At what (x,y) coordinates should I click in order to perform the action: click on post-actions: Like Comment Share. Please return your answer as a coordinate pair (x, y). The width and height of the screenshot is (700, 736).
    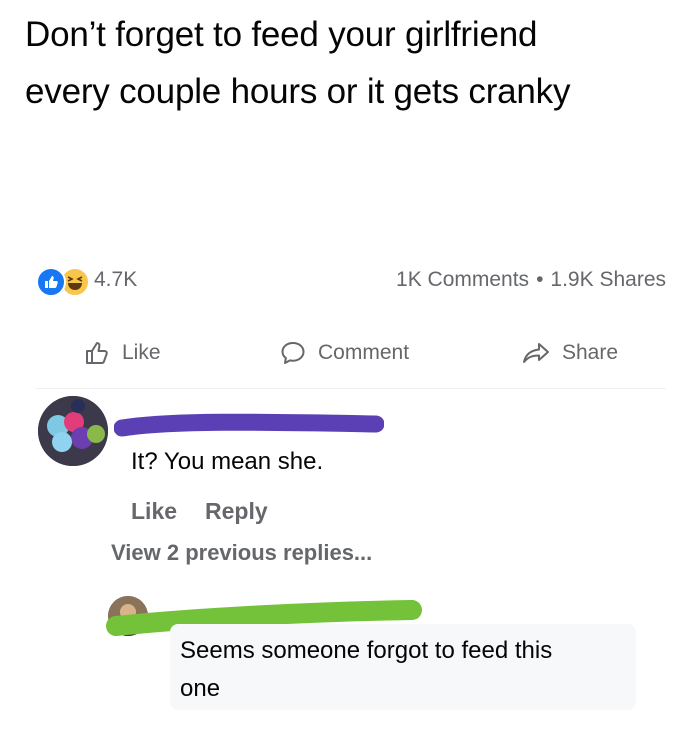
    Looking at the image, I should click on (350, 353).